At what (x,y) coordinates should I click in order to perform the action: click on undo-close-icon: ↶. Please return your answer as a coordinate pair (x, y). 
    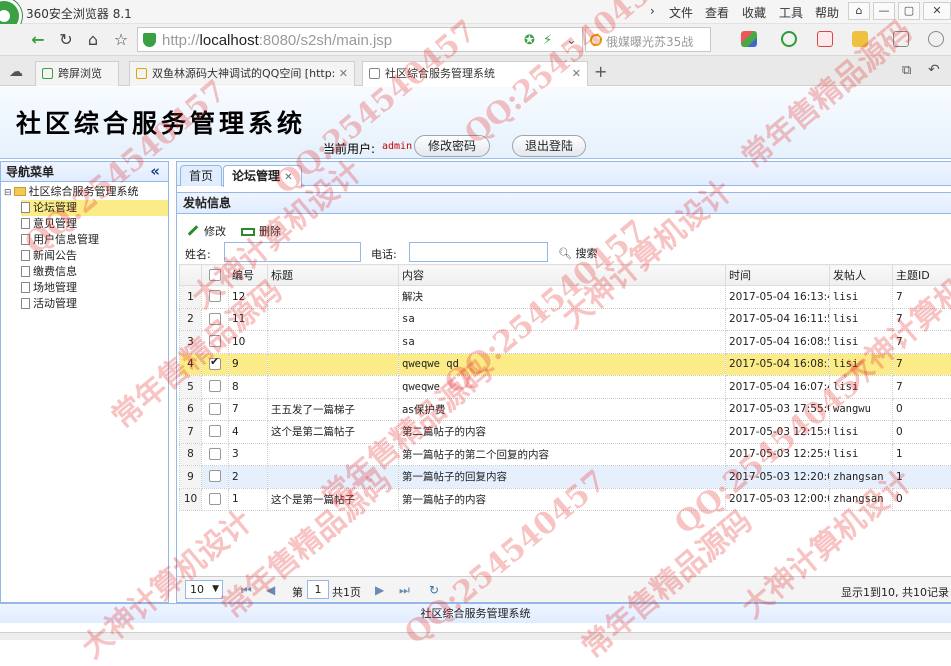
    Looking at the image, I should click on (934, 70).